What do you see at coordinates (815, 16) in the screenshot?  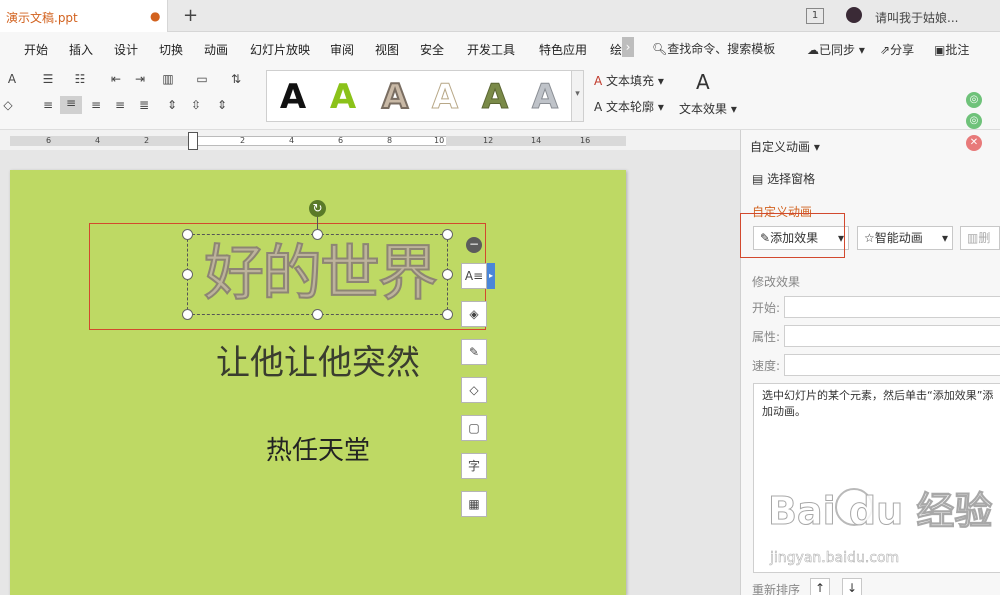 I see `window-count-badge: 1` at bounding box center [815, 16].